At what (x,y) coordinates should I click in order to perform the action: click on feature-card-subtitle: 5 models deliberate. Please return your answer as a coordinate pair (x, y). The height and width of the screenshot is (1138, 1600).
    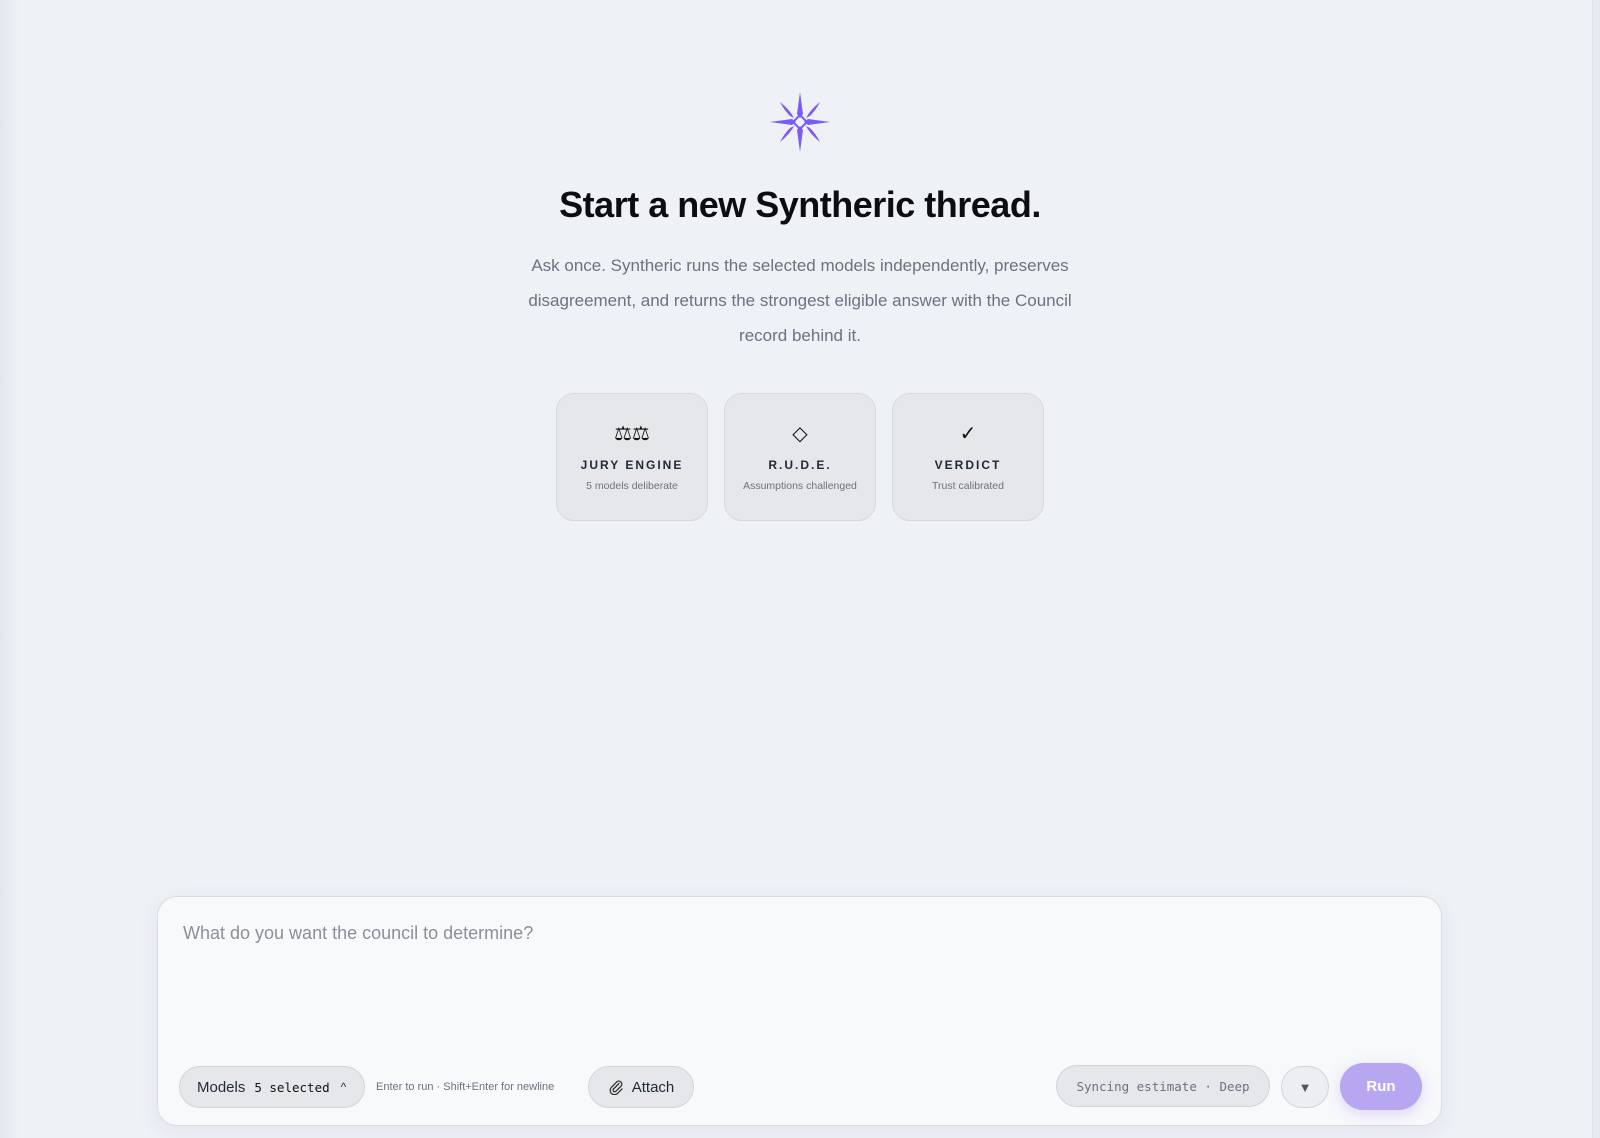
    Looking at the image, I should click on (632, 486).